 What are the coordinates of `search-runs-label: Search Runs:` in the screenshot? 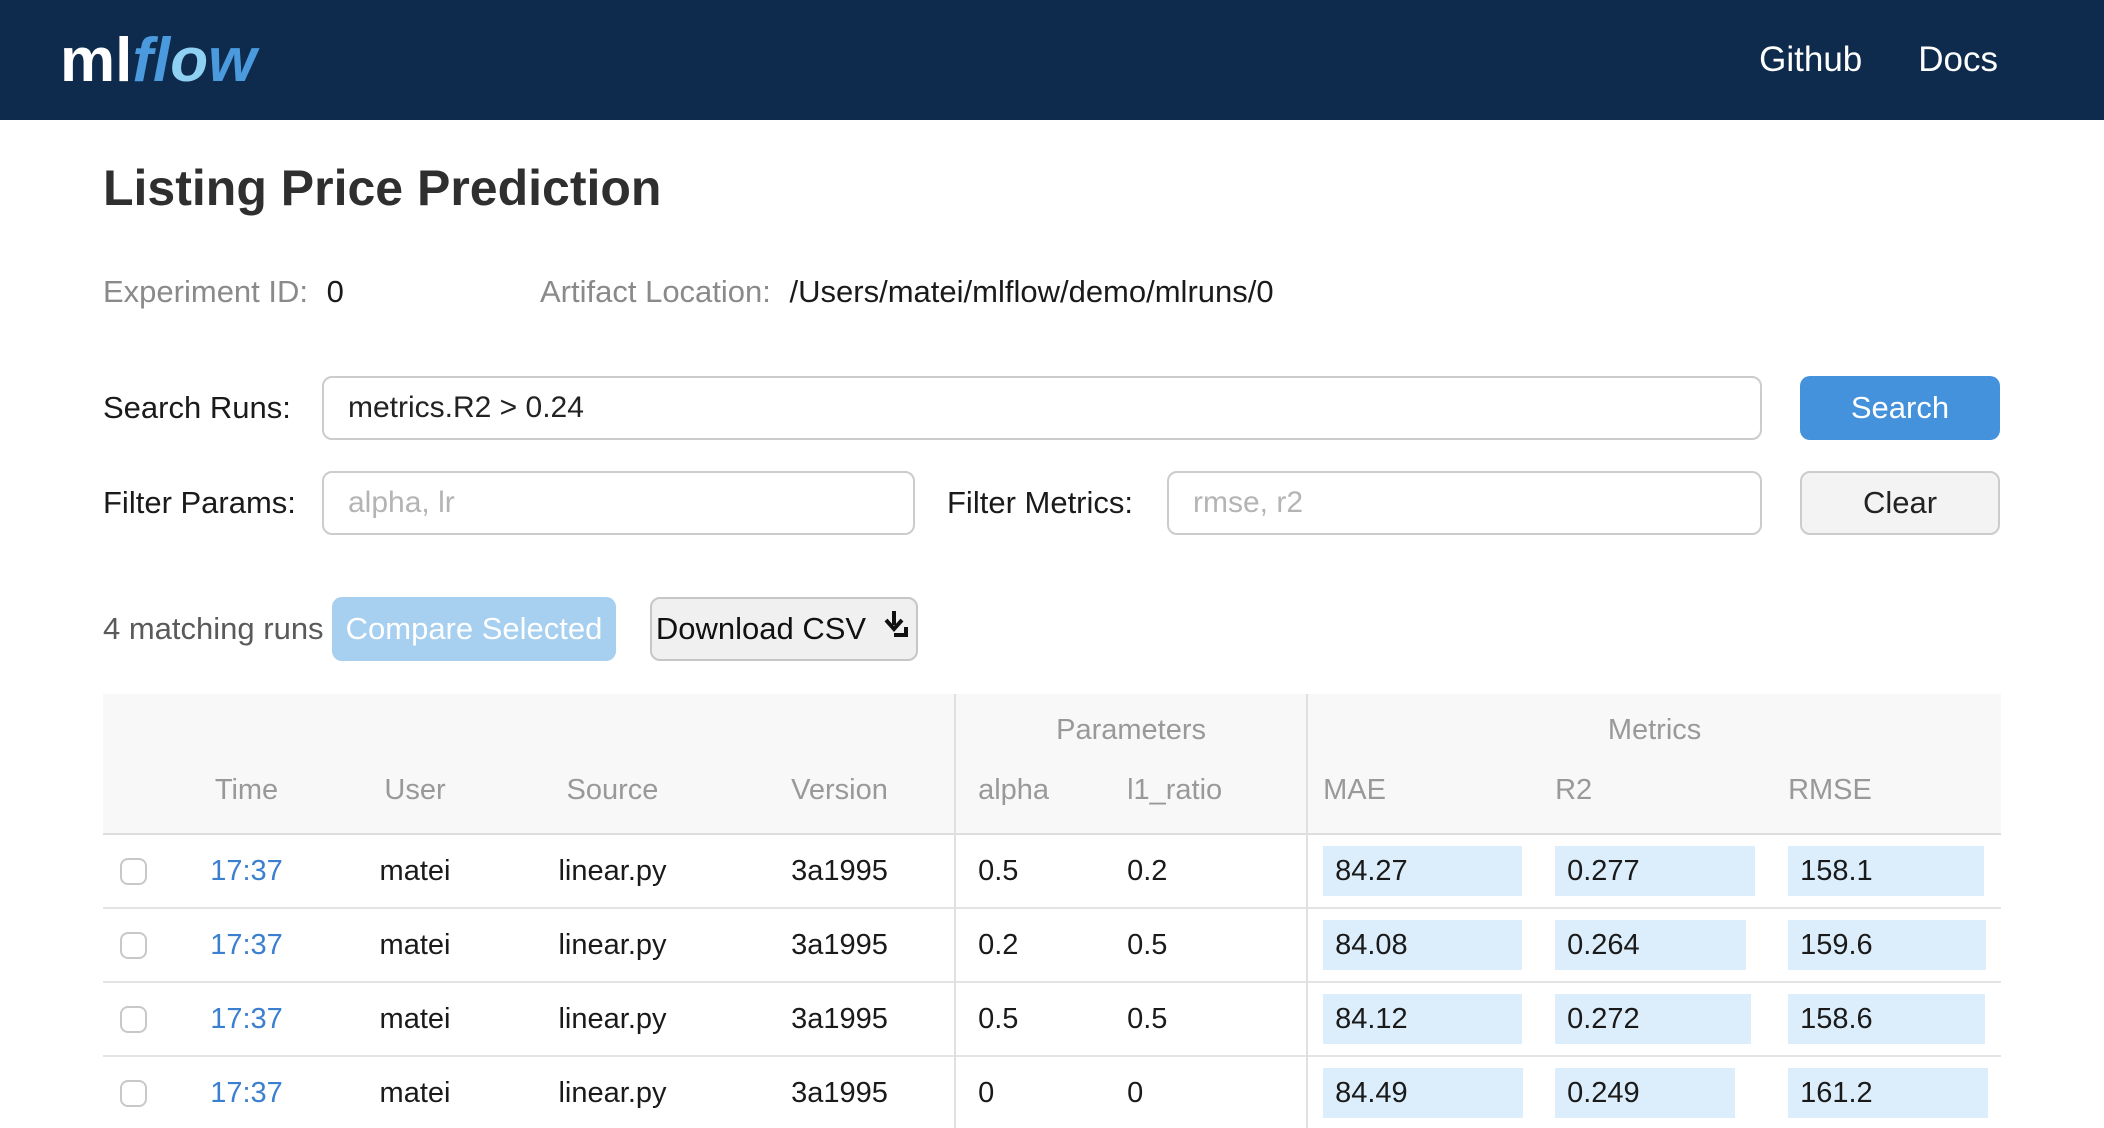 It's located at (197, 407).